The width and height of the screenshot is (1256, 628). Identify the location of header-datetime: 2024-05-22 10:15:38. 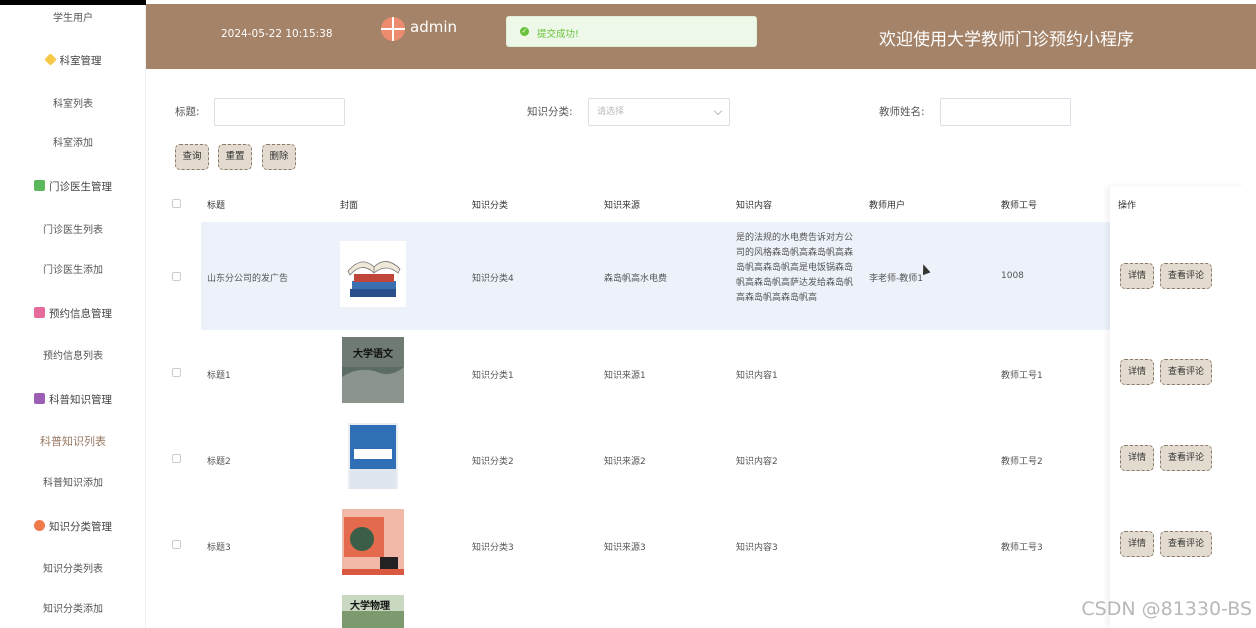
(277, 34).